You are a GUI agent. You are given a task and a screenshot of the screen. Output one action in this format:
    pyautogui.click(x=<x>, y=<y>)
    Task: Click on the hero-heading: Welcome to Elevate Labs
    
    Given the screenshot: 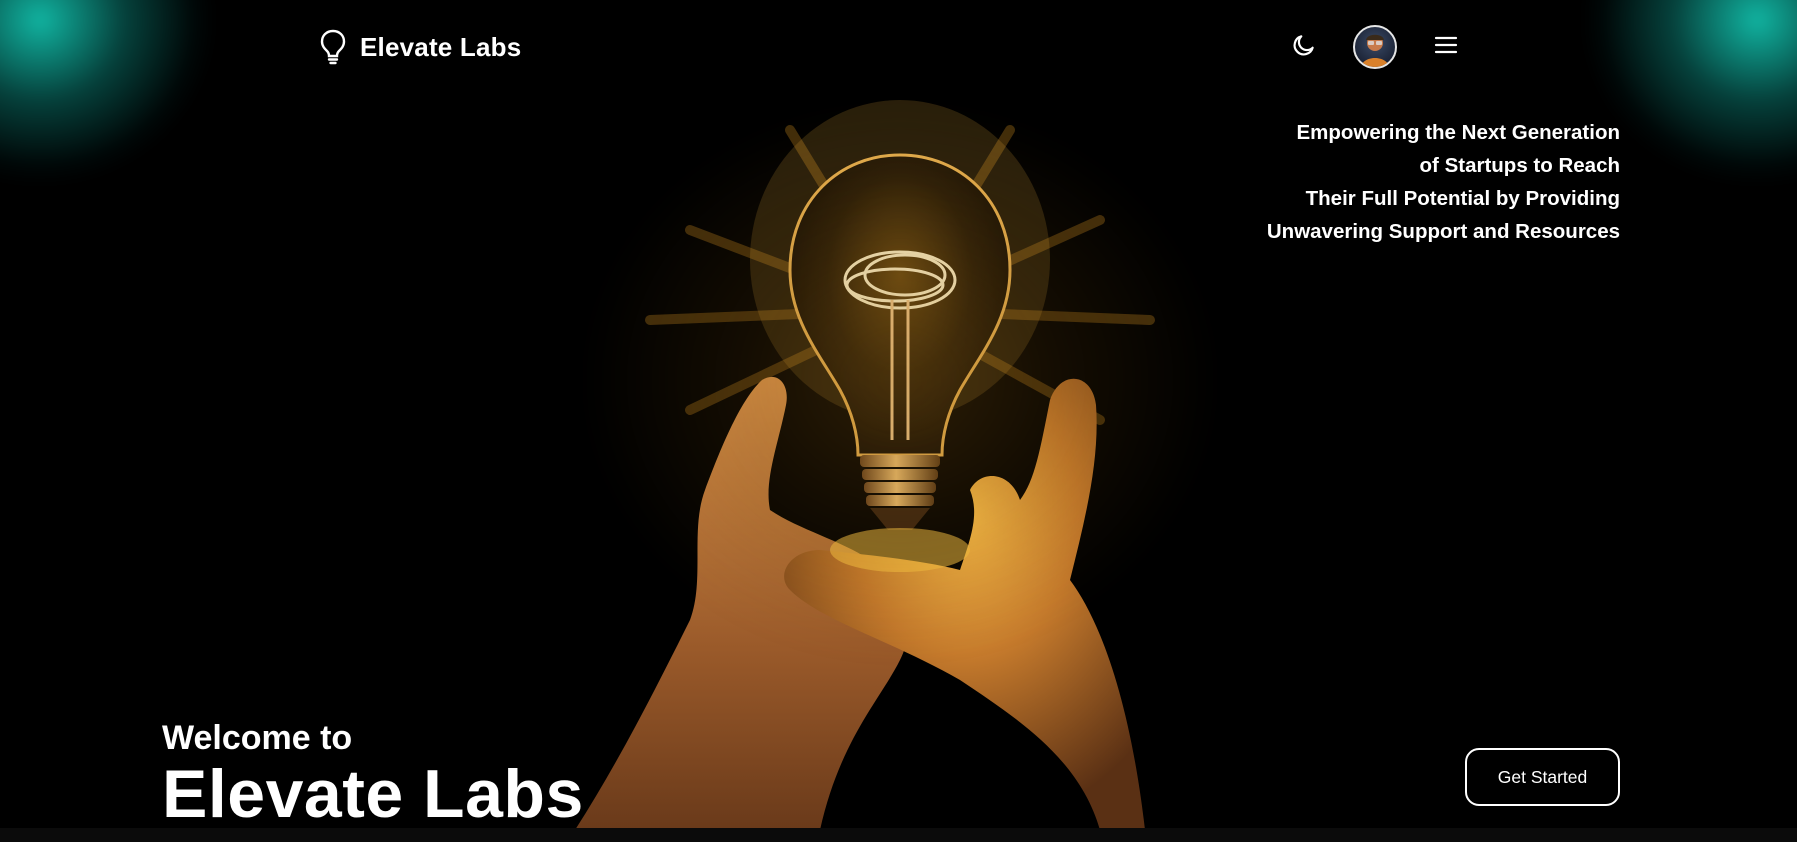 What is the action you would take?
    pyautogui.click(x=373, y=774)
    